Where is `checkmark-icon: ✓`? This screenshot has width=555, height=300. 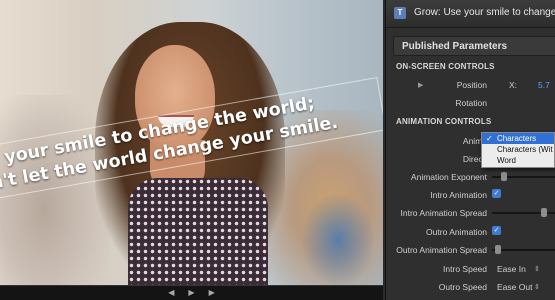
checkmark-icon: ✓ is located at coordinates (489, 138).